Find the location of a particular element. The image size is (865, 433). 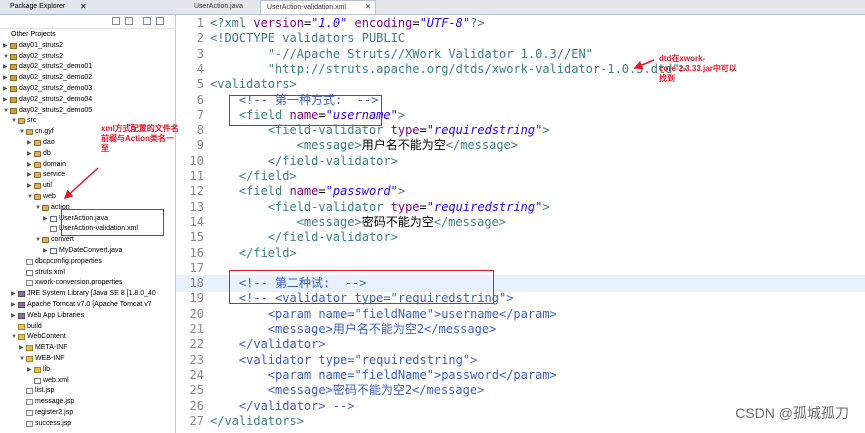

annotation-line: 前缀与Action类名一 is located at coordinates (137, 138).